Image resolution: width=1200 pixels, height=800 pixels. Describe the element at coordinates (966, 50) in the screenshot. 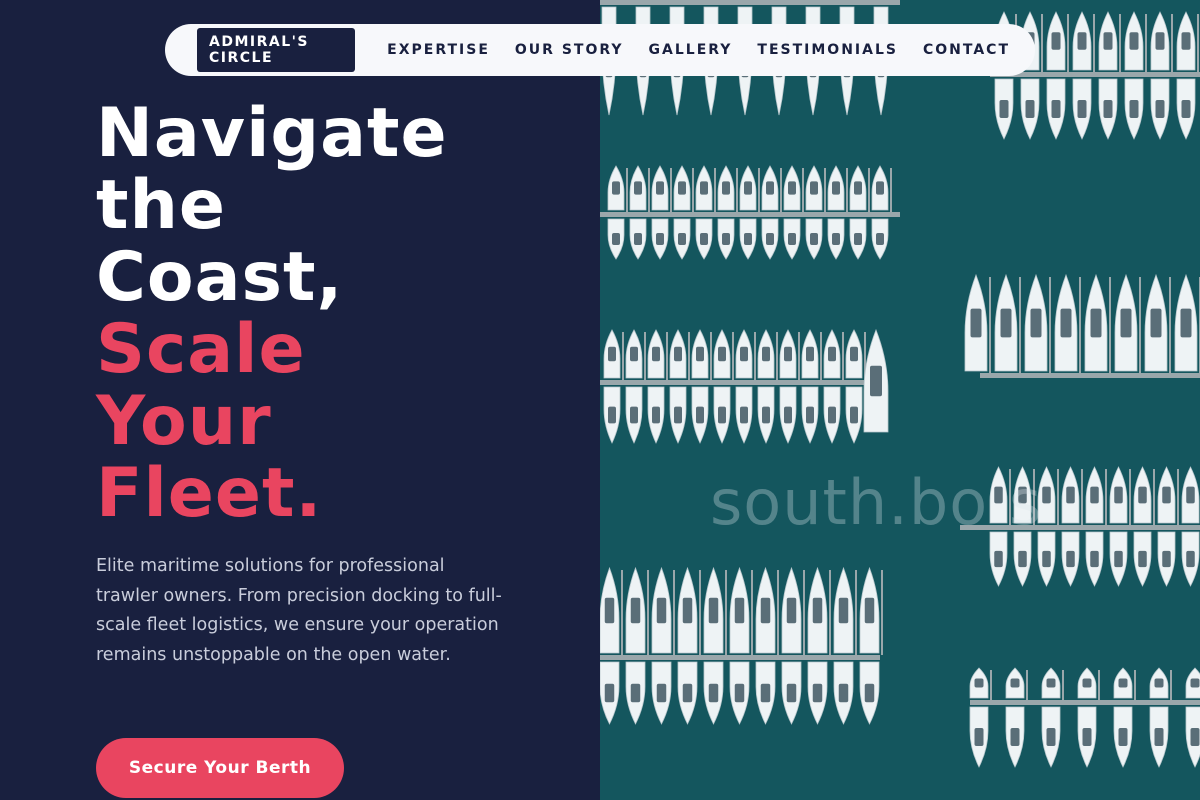

I see `nav-link-contact: CONTACT` at that location.